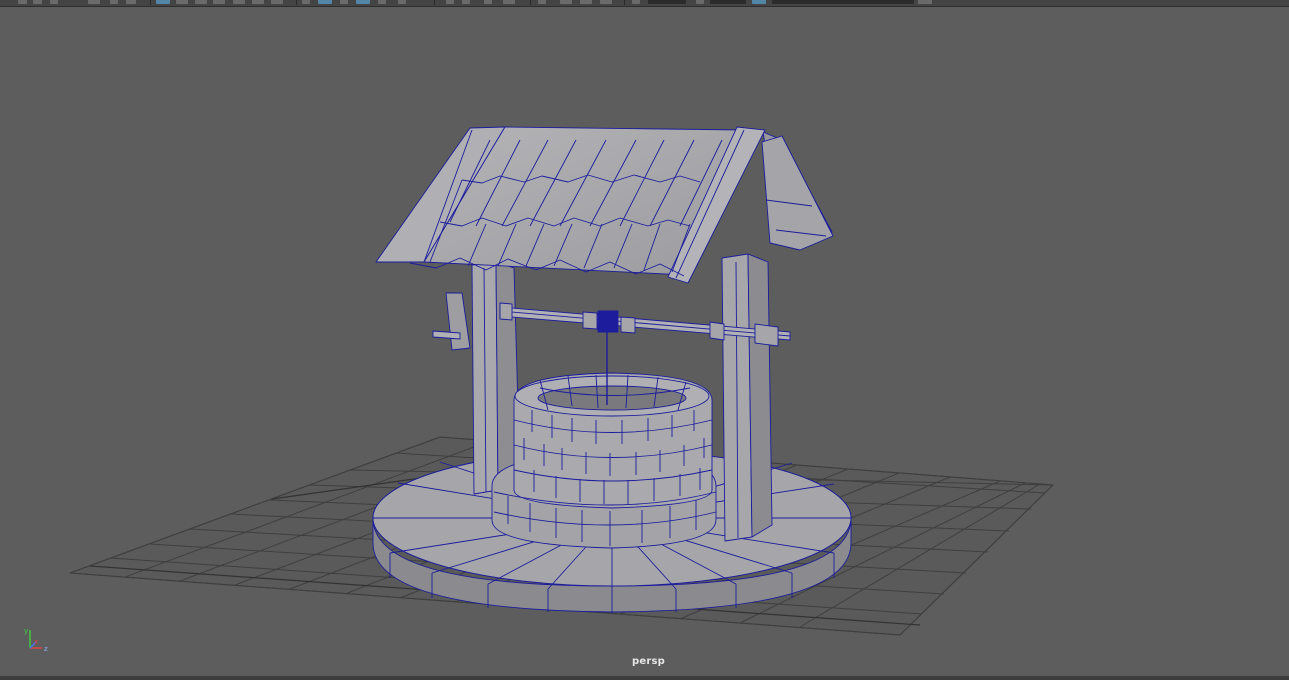 This screenshot has height=680, width=1289. What do you see at coordinates (759, 2) in the screenshot?
I see `field-mode-icon` at bounding box center [759, 2].